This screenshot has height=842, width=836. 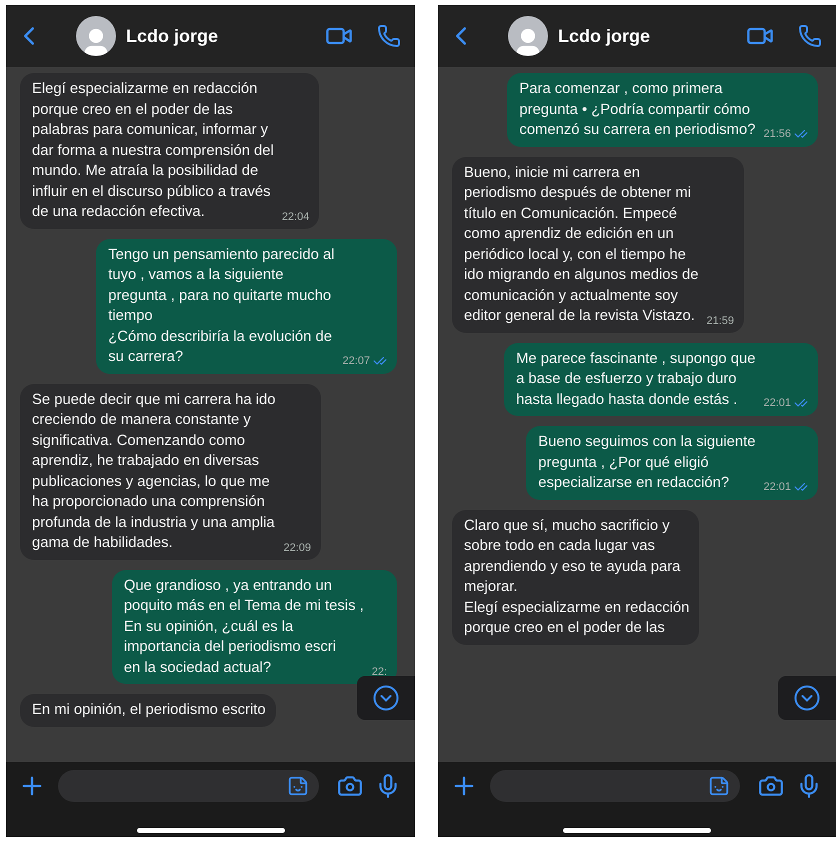 What do you see at coordinates (153, 151) in the screenshot?
I see `message-text: Elegí especializarme en redacción porque creo en el poder de las palabras para comunicar, informar y dar forma a nuestra comprensión del mundo. Me atraía la posibilidad de influir en el discurso público a través de una redacción efectiva.` at bounding box center [153, 151].